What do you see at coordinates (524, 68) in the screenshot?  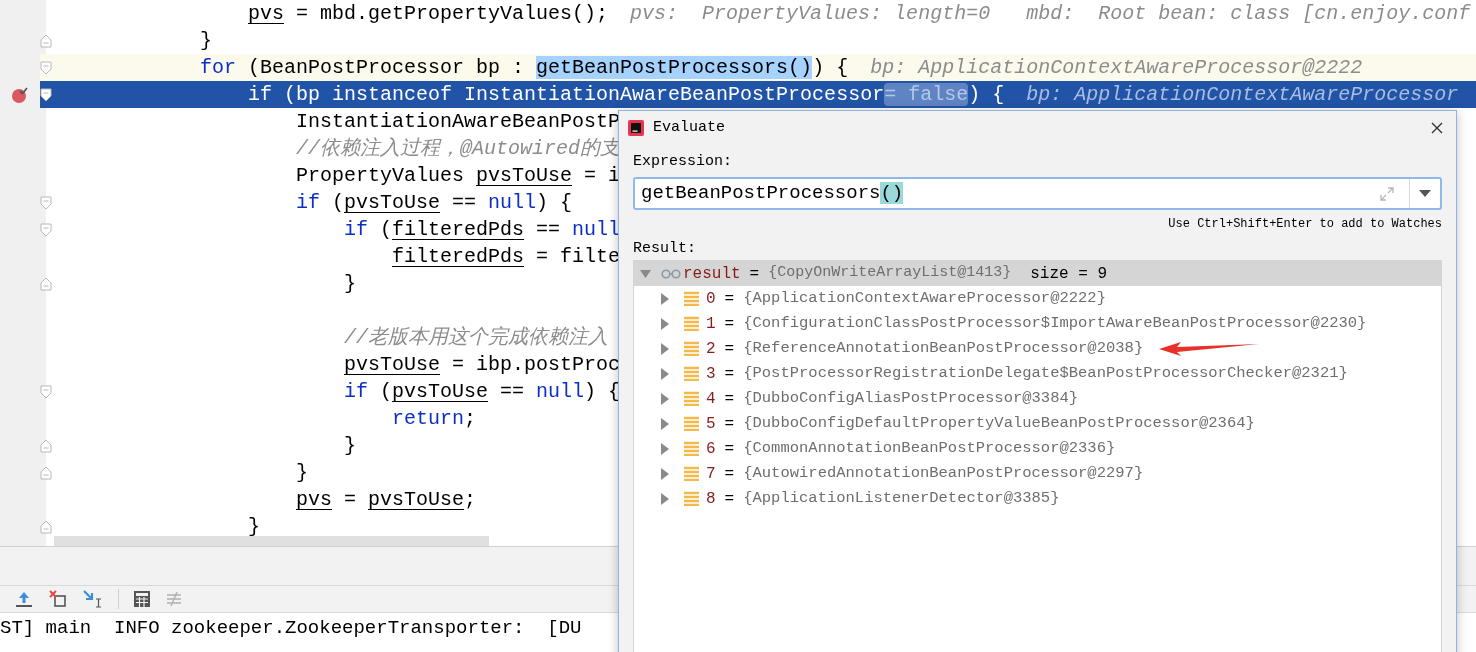 I see `code-text: for (BeanPostProcessor bp : getBeanPostProcessors()) {` at bounding box center [524, 68].